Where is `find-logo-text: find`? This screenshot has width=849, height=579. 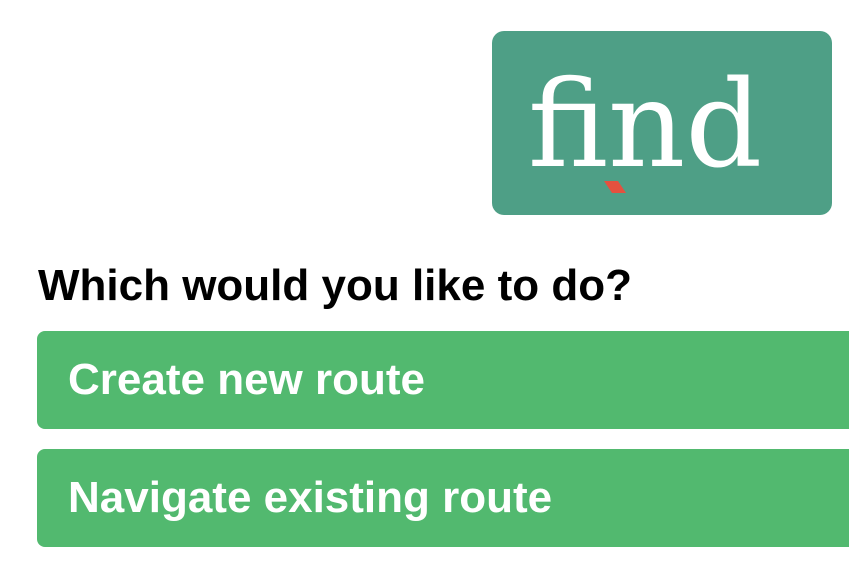
find-logo-text: find is located at coordinates (645, 125).